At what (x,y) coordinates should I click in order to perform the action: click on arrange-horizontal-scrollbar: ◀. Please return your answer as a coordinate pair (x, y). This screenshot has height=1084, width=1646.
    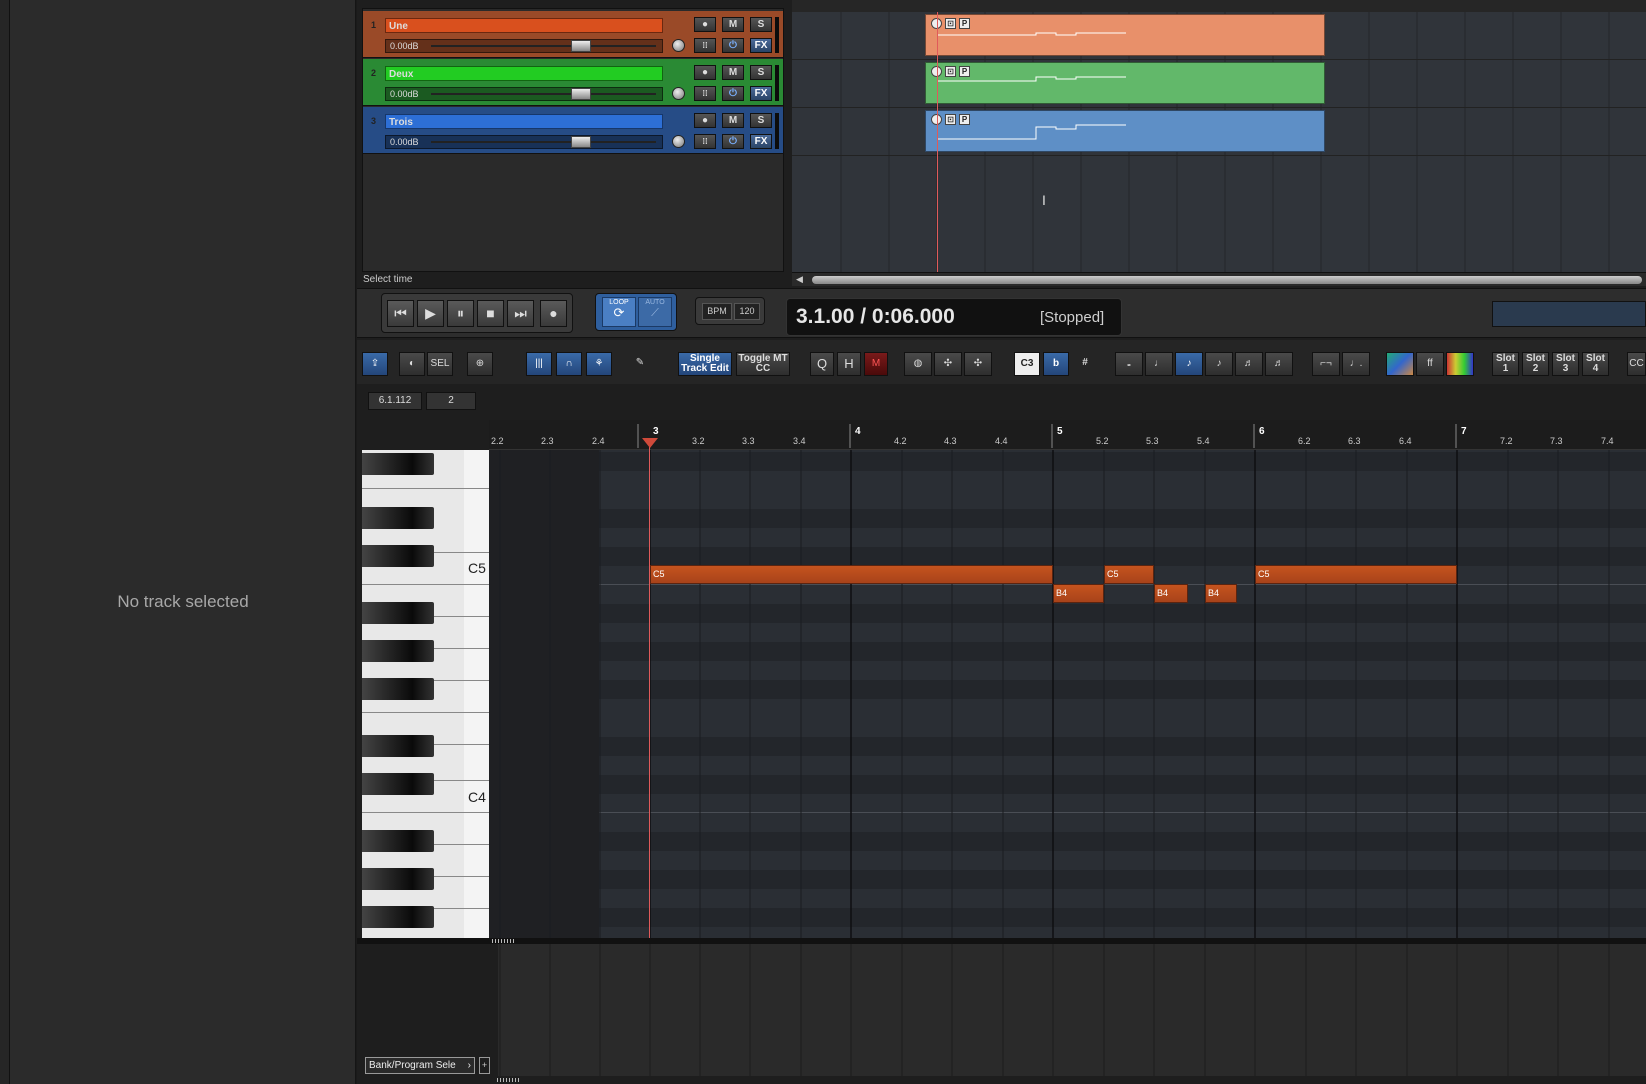
    Looking at the image, I should click on (1219, 279).